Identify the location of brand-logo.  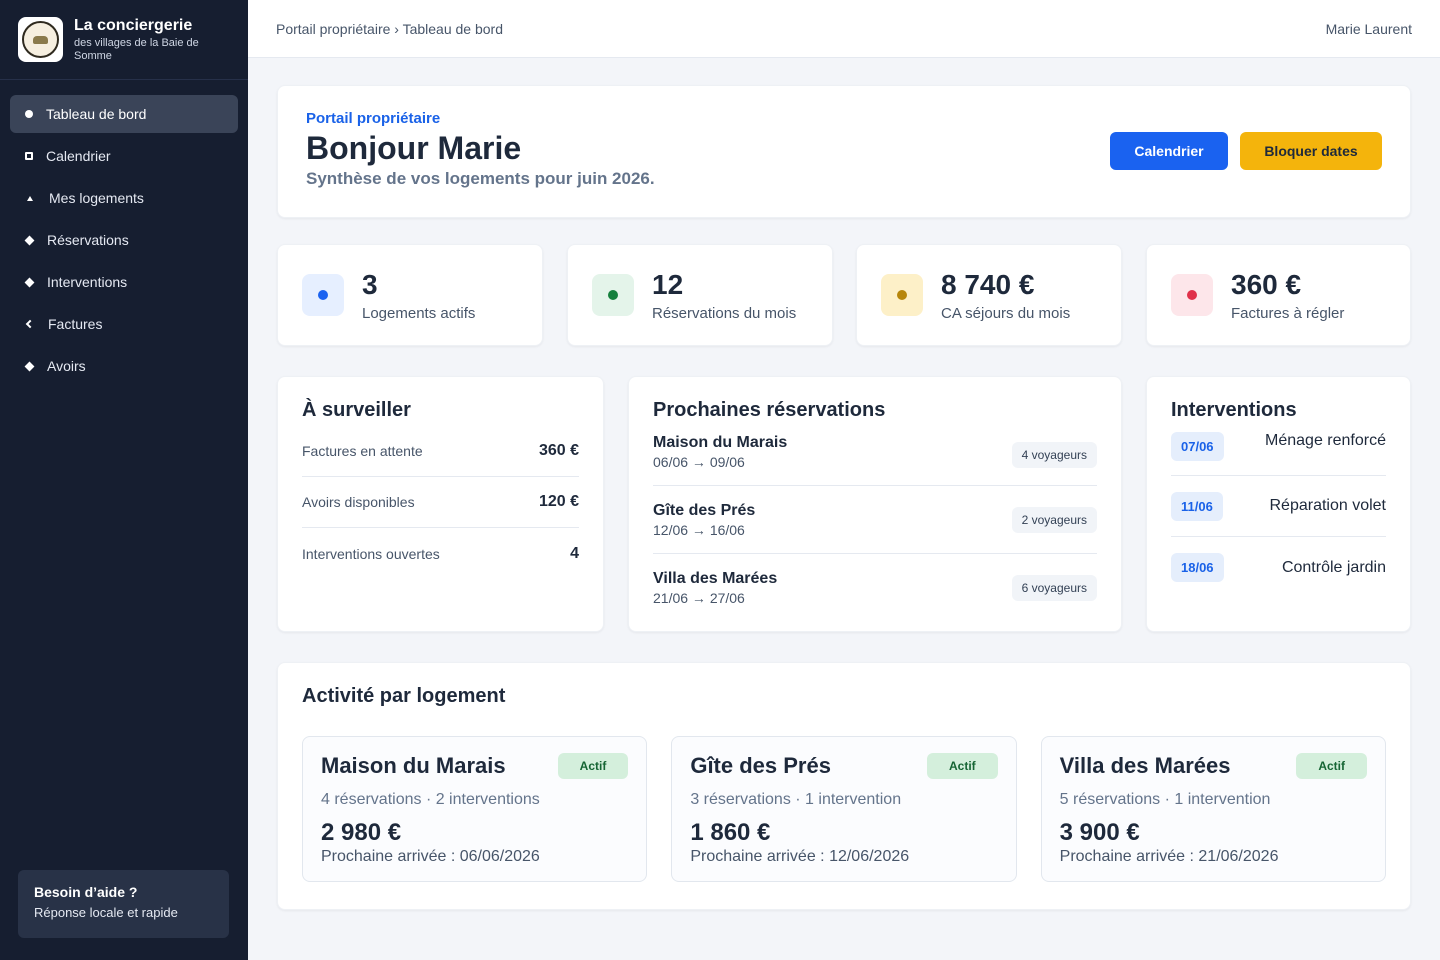
(40, 39).